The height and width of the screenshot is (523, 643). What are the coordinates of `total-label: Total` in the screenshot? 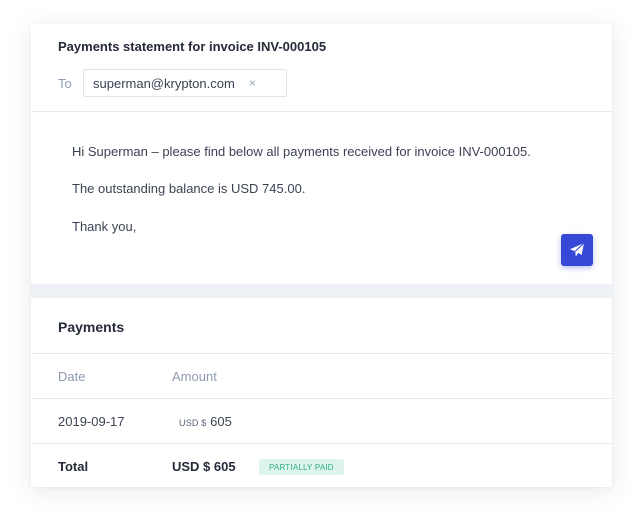 It's located at (73, 466).